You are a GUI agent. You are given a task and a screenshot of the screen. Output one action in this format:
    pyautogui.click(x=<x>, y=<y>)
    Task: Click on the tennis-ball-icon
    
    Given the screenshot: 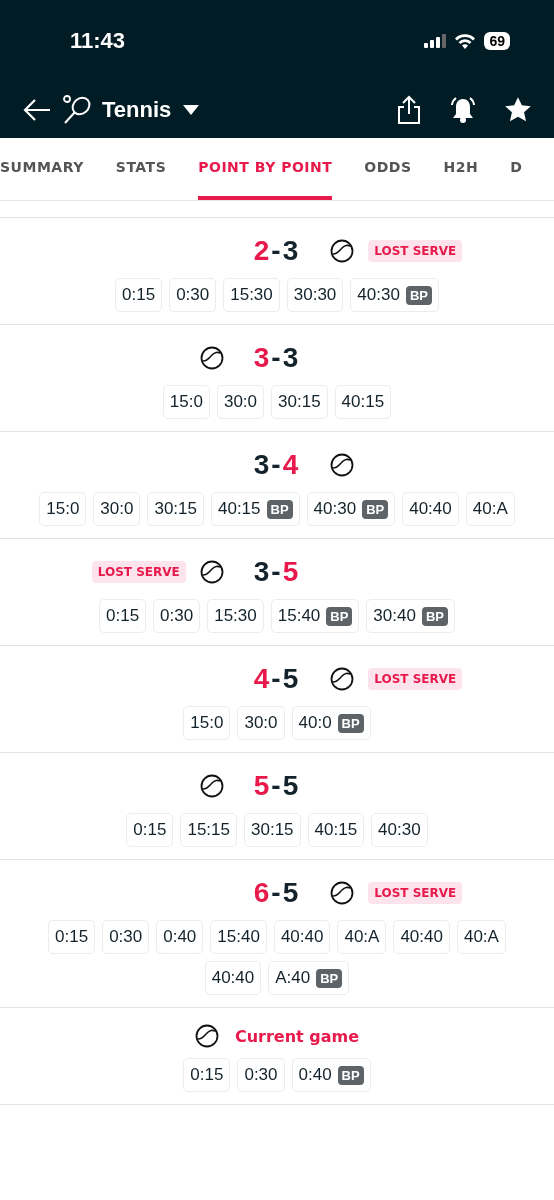 What is the action you would take?
    pyautogui.click(x=206, y=1036)
    